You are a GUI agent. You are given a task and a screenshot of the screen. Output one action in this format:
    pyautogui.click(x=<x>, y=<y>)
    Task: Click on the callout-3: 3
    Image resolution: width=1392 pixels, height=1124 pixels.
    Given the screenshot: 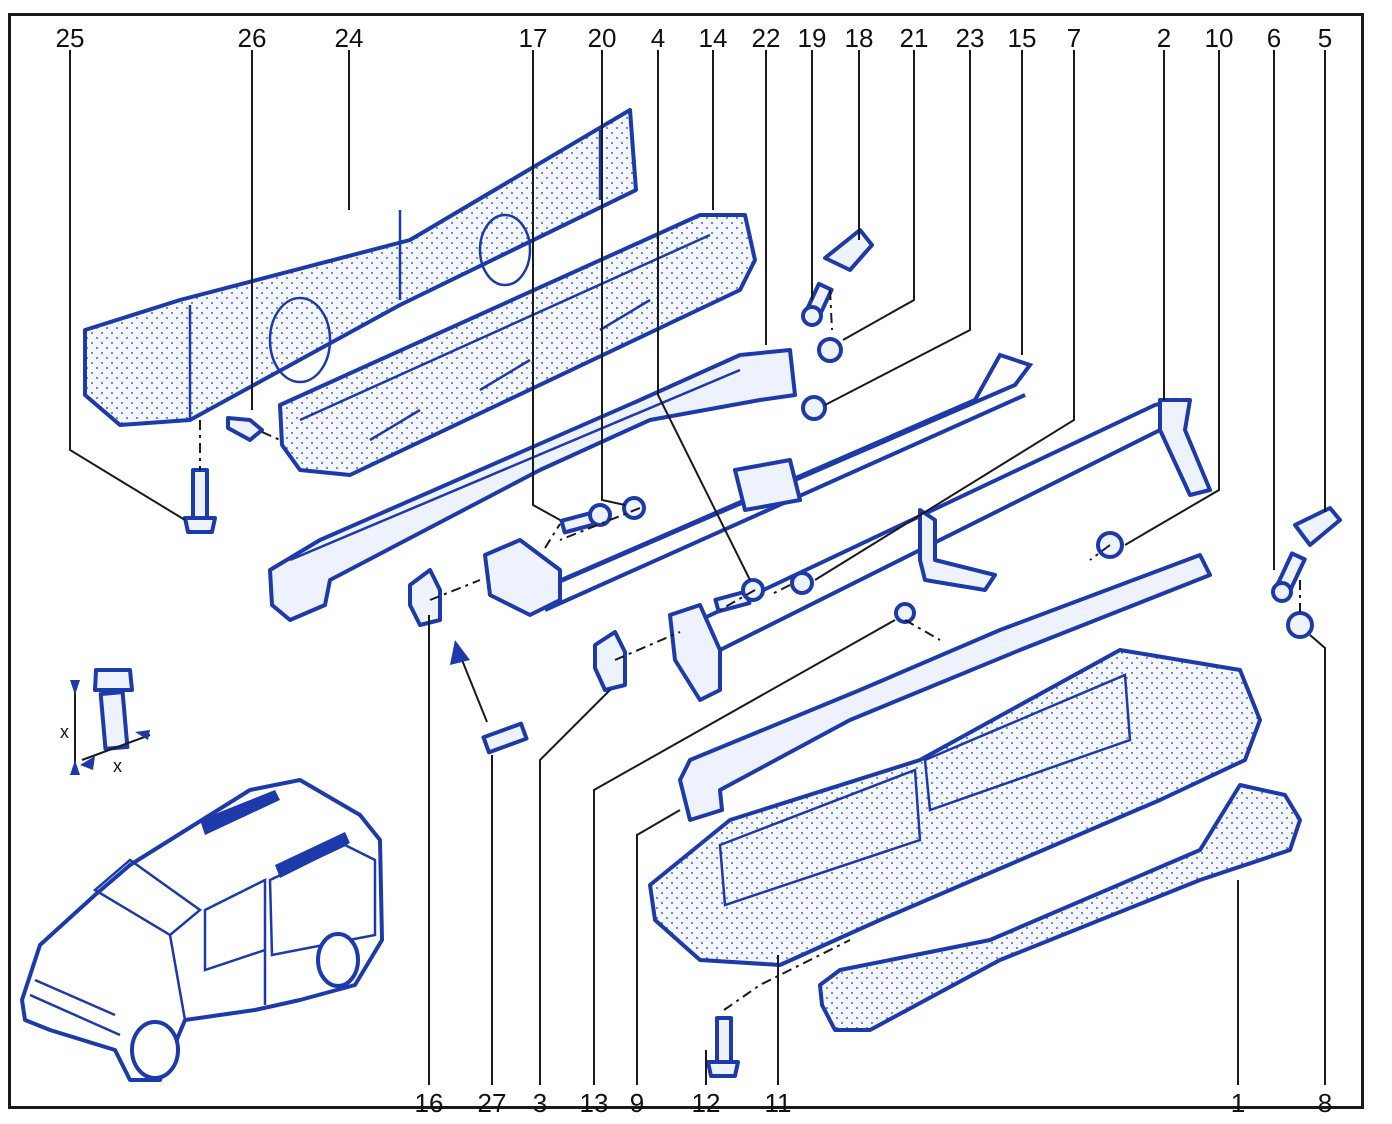 What is the action you would take?
    pyautogui.click(x=540, y=1103)
    